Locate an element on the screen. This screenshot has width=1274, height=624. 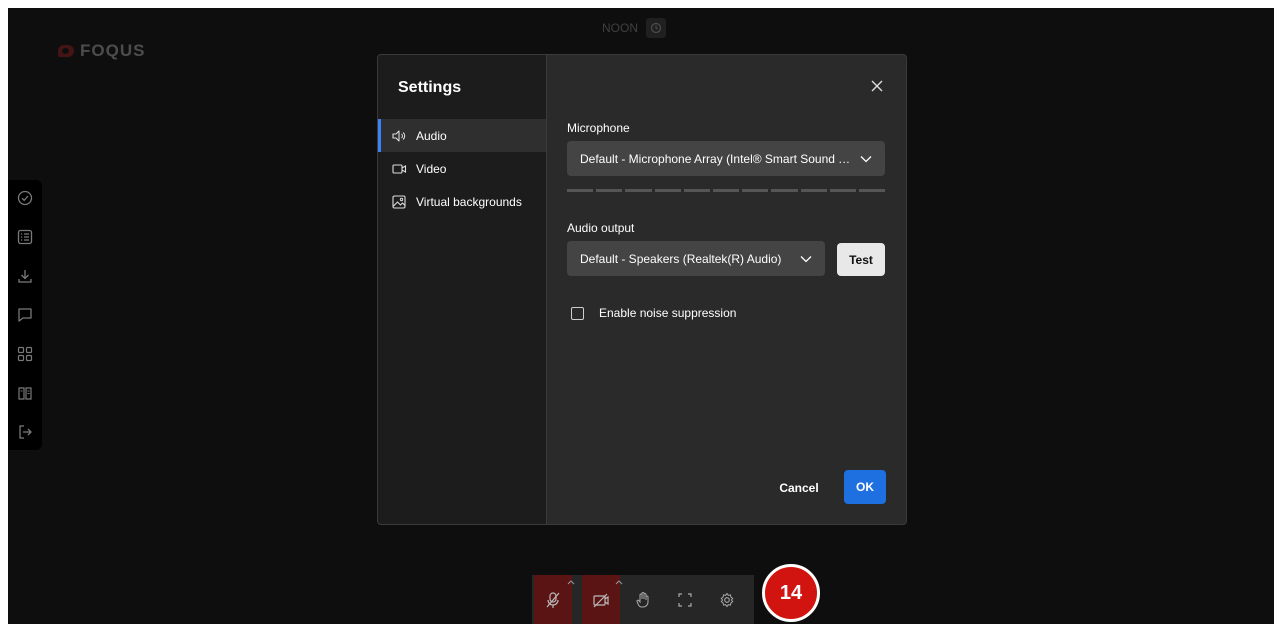
audio-output-label: Audio output is located at coordinates (601, 228).